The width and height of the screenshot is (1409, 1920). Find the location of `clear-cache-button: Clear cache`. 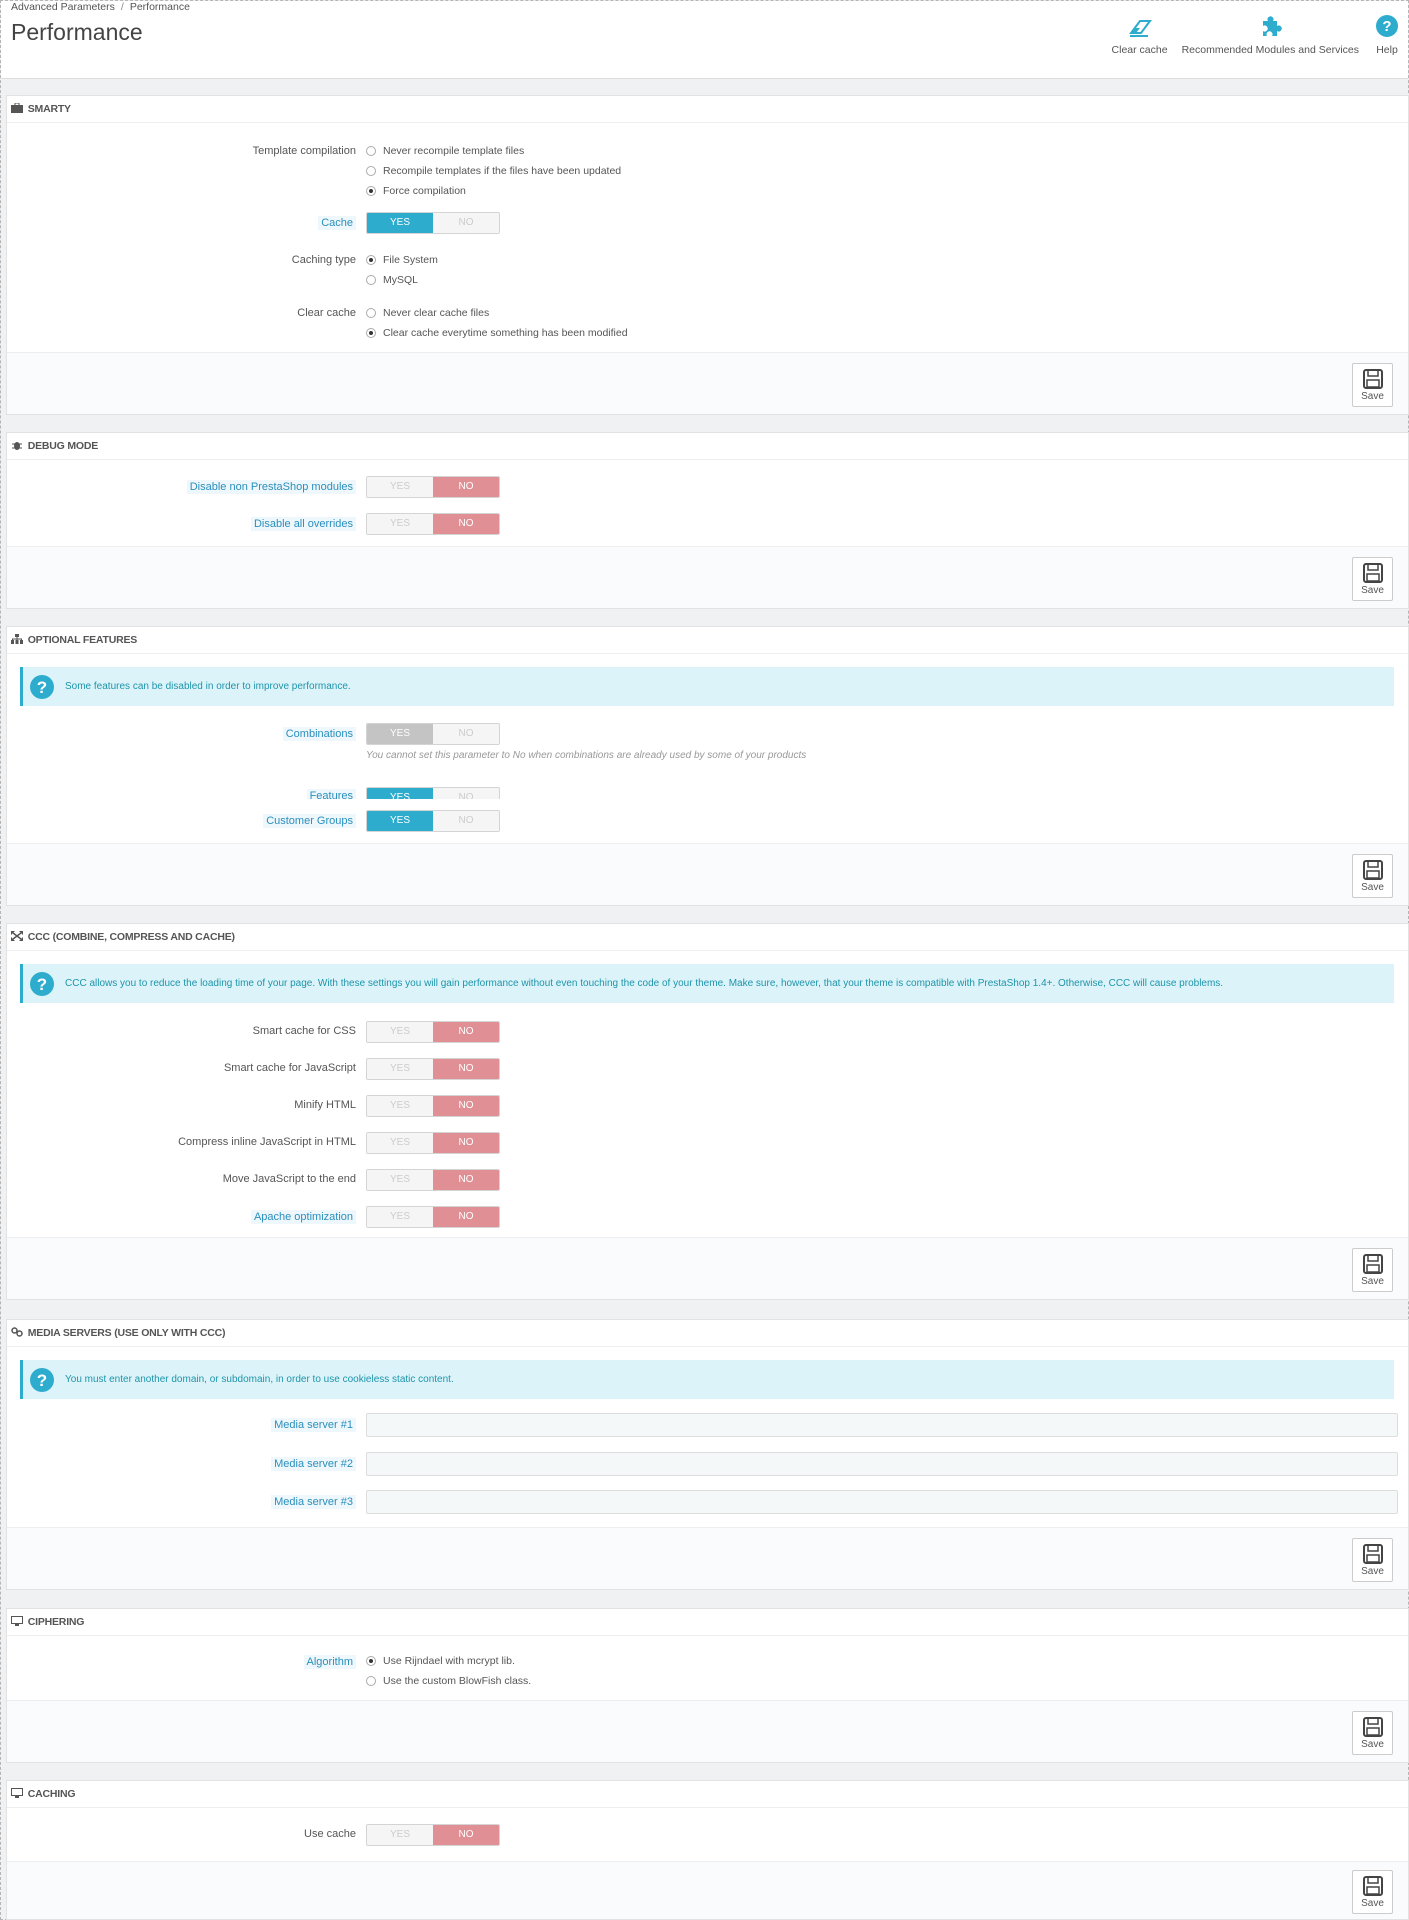

clear-cache-button: Clear cache is located at coordinates (1140, 34).